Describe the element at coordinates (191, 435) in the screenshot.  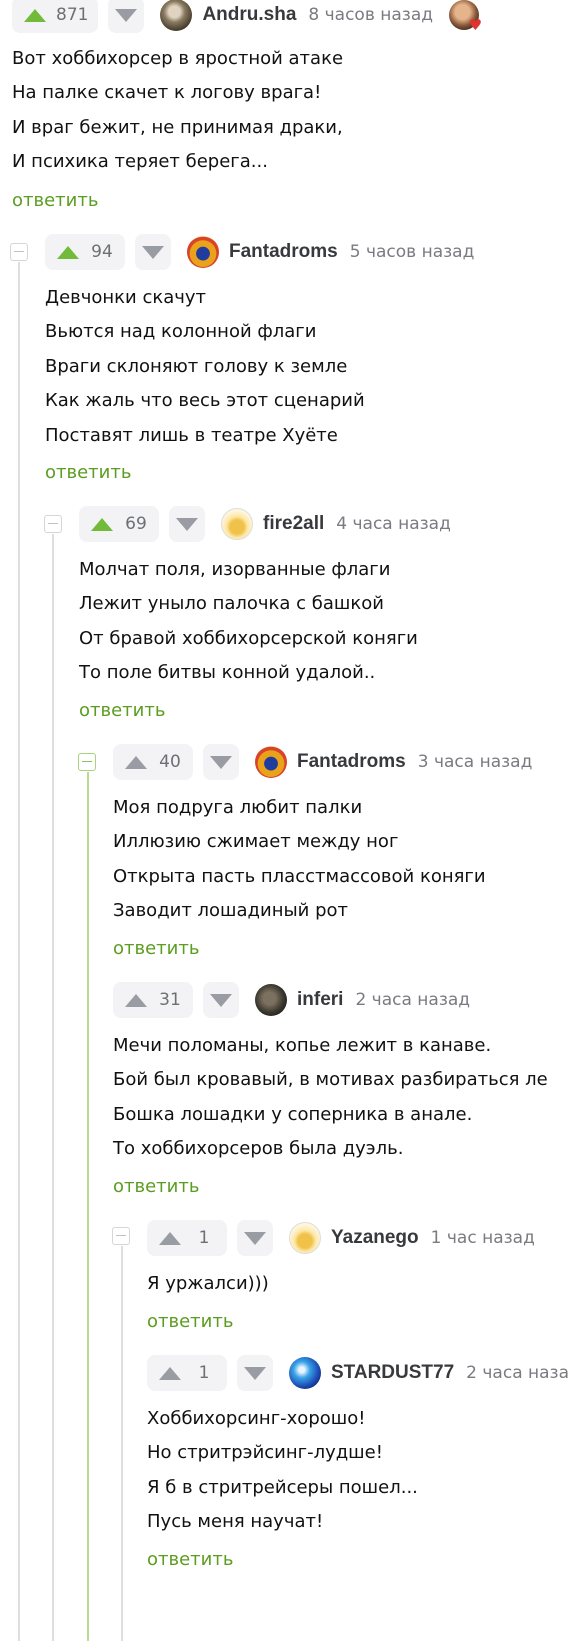
I see `comment-line: Поставят лишь в театре Хуёте` at that location.